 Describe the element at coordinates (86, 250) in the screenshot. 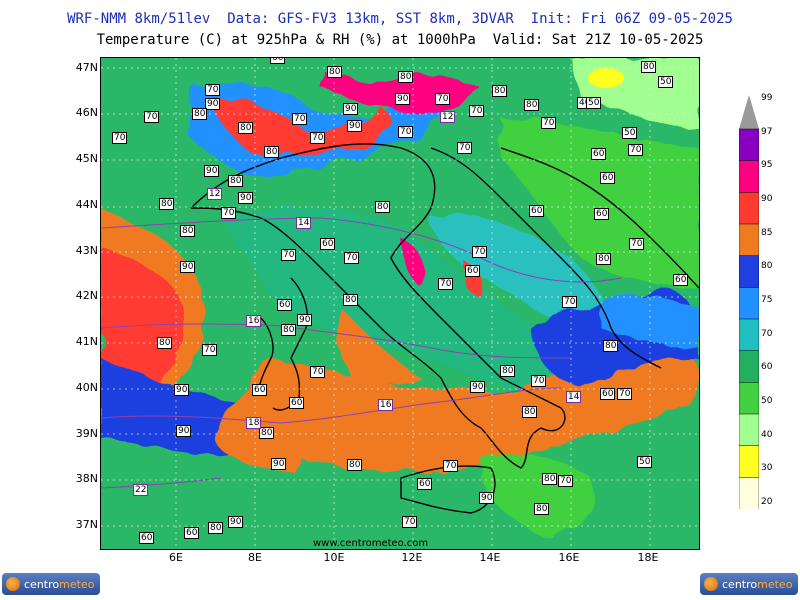

I see `lat-label: 43N` at that location.